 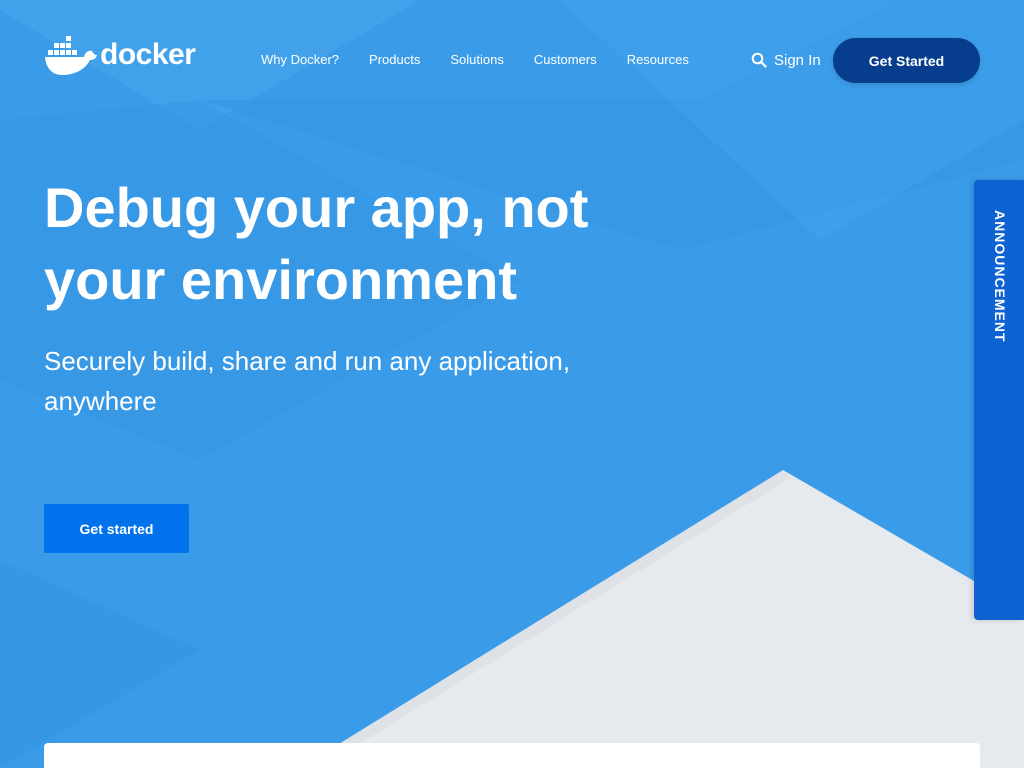 What do you see at coordinates (300, 59) in the screenshot?
I see `nav-why-docker: Why Docker?` at bounding box center [300, 59].